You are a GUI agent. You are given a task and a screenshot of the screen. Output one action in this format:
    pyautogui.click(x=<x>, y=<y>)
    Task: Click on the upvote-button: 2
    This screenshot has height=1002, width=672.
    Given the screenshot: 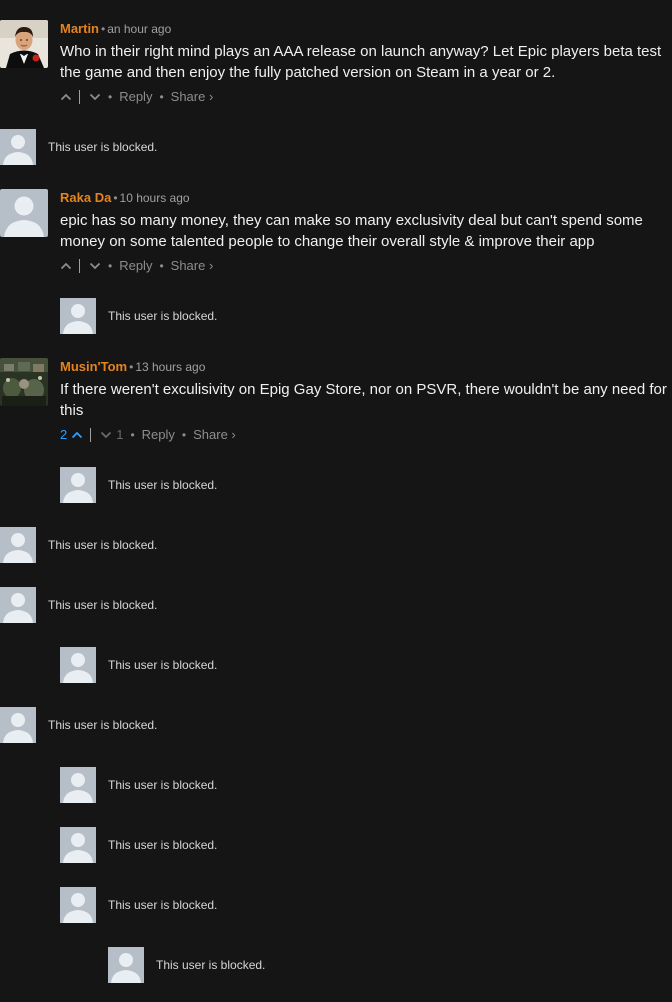 What is the action you would take?
    pyautogui.click(x=71, y=435)
    